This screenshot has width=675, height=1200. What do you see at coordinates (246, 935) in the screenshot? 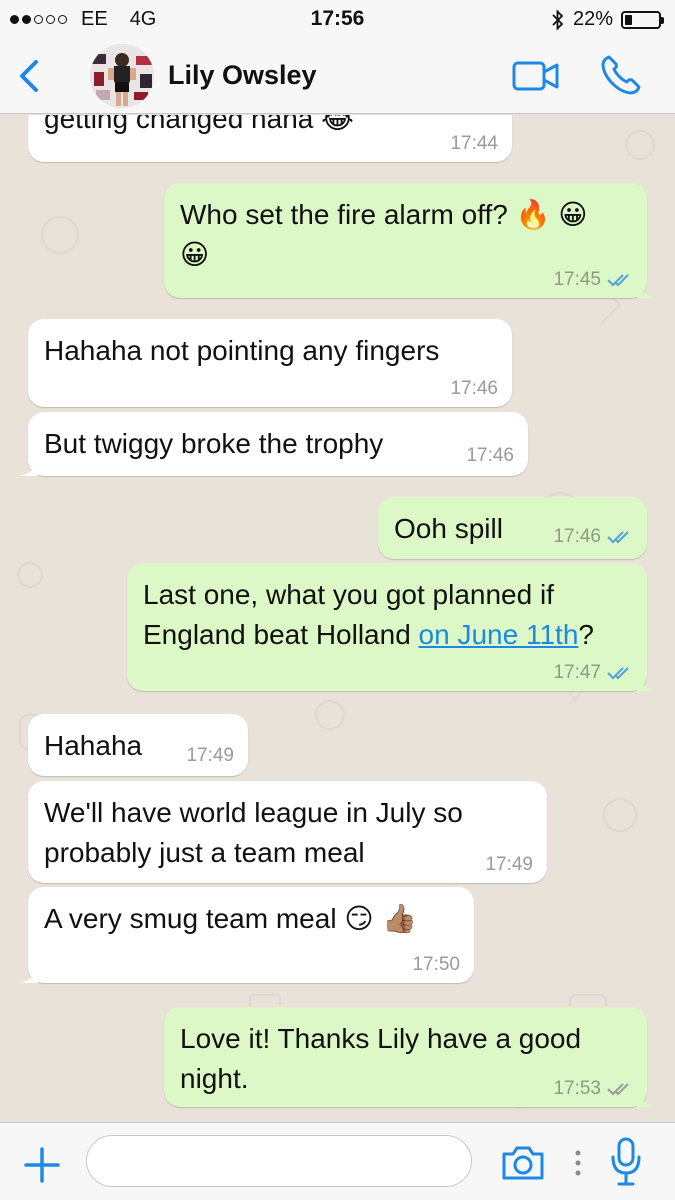
I see `message-incoming: A very smug team meal 😏 👍🏽 17:50` at bounding box center [246, 935].